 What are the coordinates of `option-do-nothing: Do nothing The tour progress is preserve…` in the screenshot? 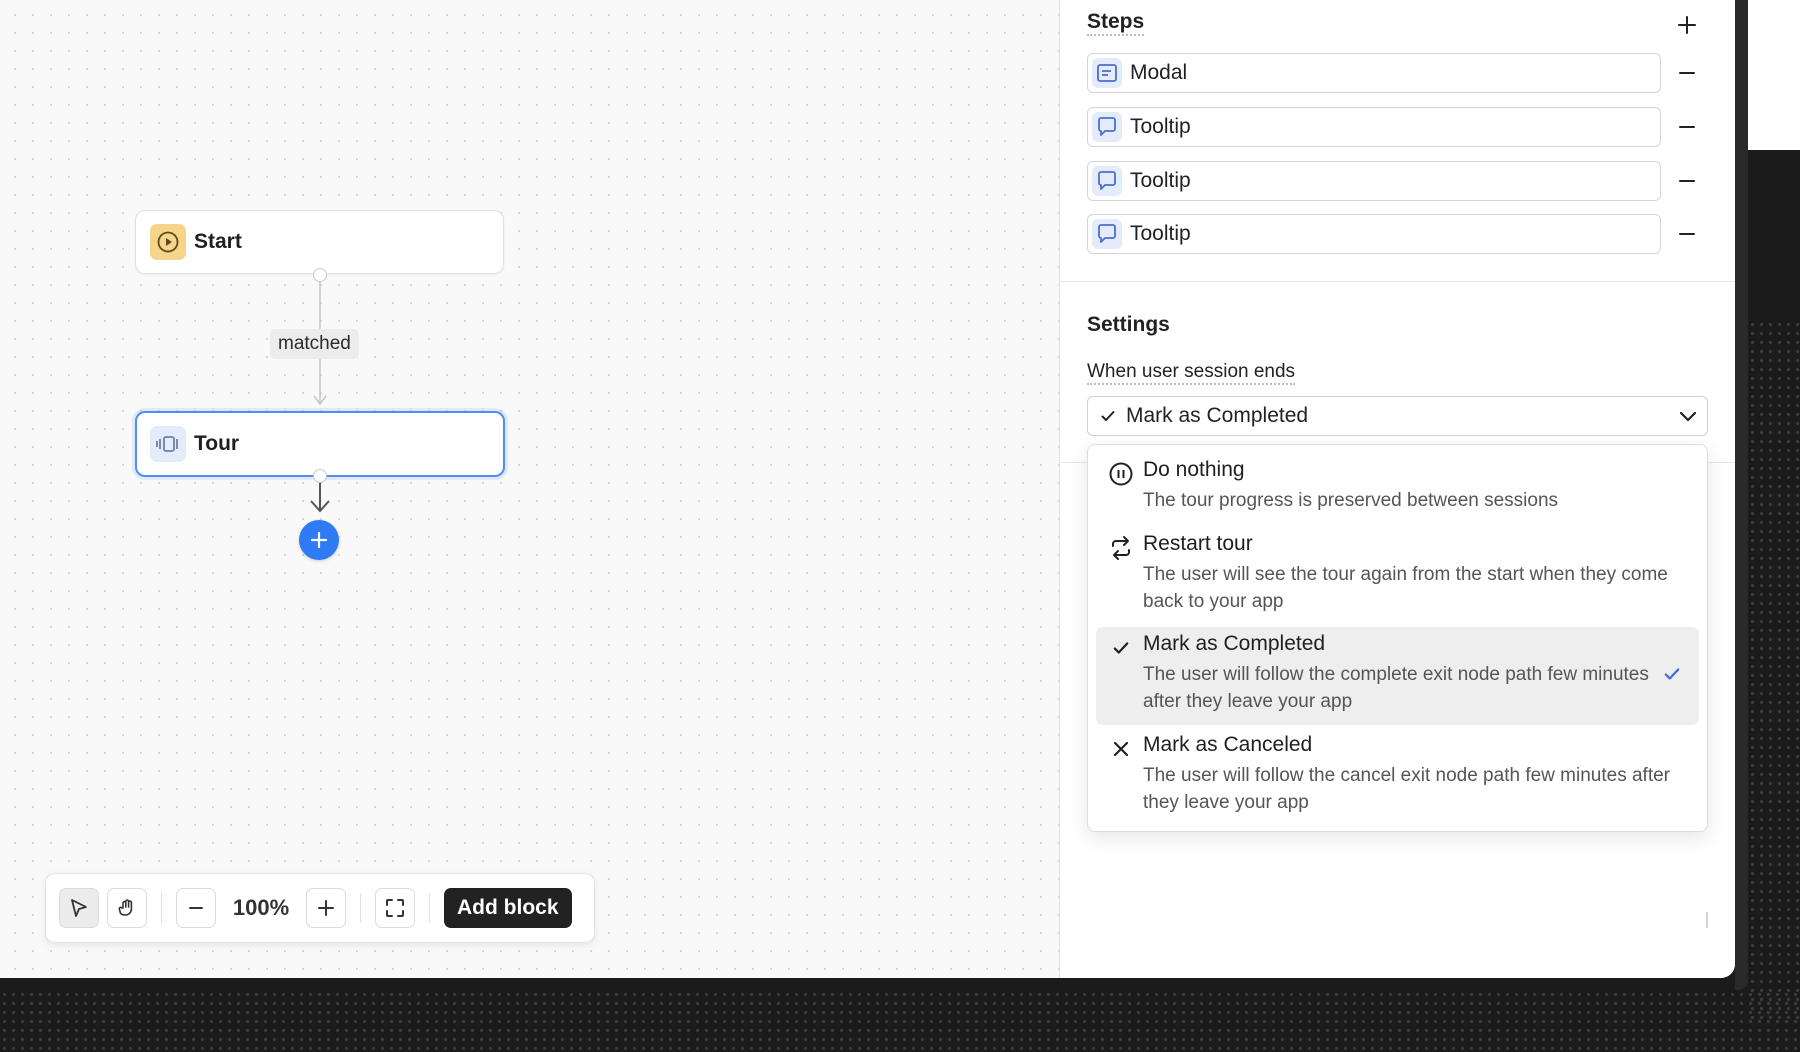 It's located at (1397, 488).